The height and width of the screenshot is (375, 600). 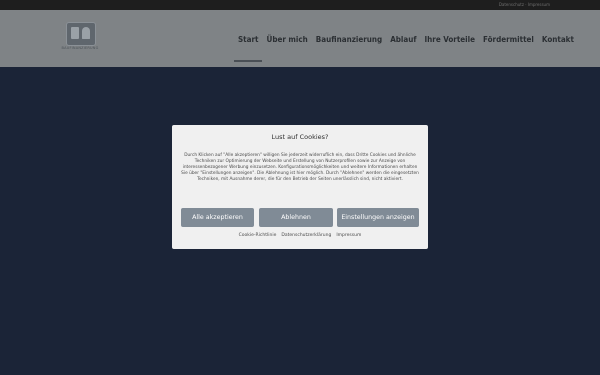 What do you see at coordinates (378, 217) in the screenshot?
I see `show-settings-button: Einstellungen anzeigen` at bounding box center [378, 217].